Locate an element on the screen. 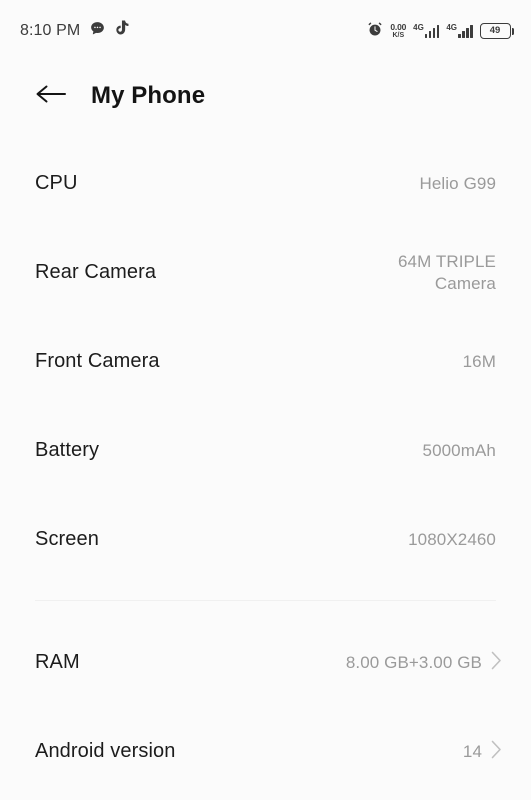  battery-icon: 49 is located at coordinates (496, 31).